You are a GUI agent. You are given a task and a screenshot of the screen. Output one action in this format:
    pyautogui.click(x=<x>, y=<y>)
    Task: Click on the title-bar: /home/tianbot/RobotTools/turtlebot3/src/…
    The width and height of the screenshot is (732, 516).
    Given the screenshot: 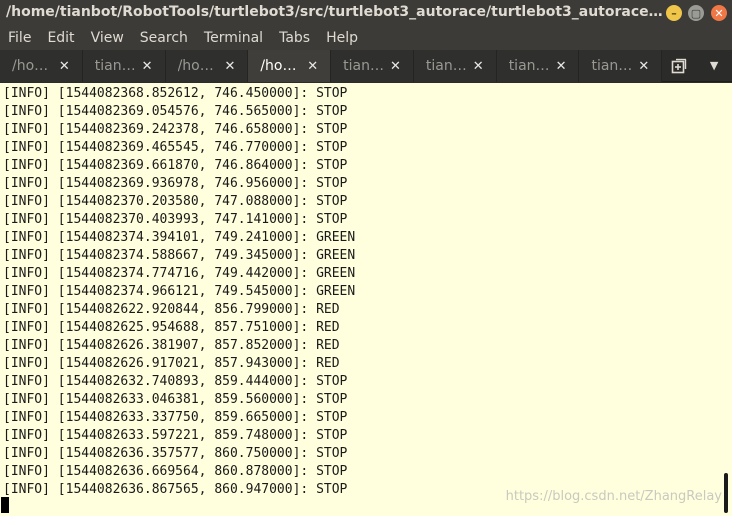 What is the action you would take?
    pyautogui.click(x=366, y=13)
    